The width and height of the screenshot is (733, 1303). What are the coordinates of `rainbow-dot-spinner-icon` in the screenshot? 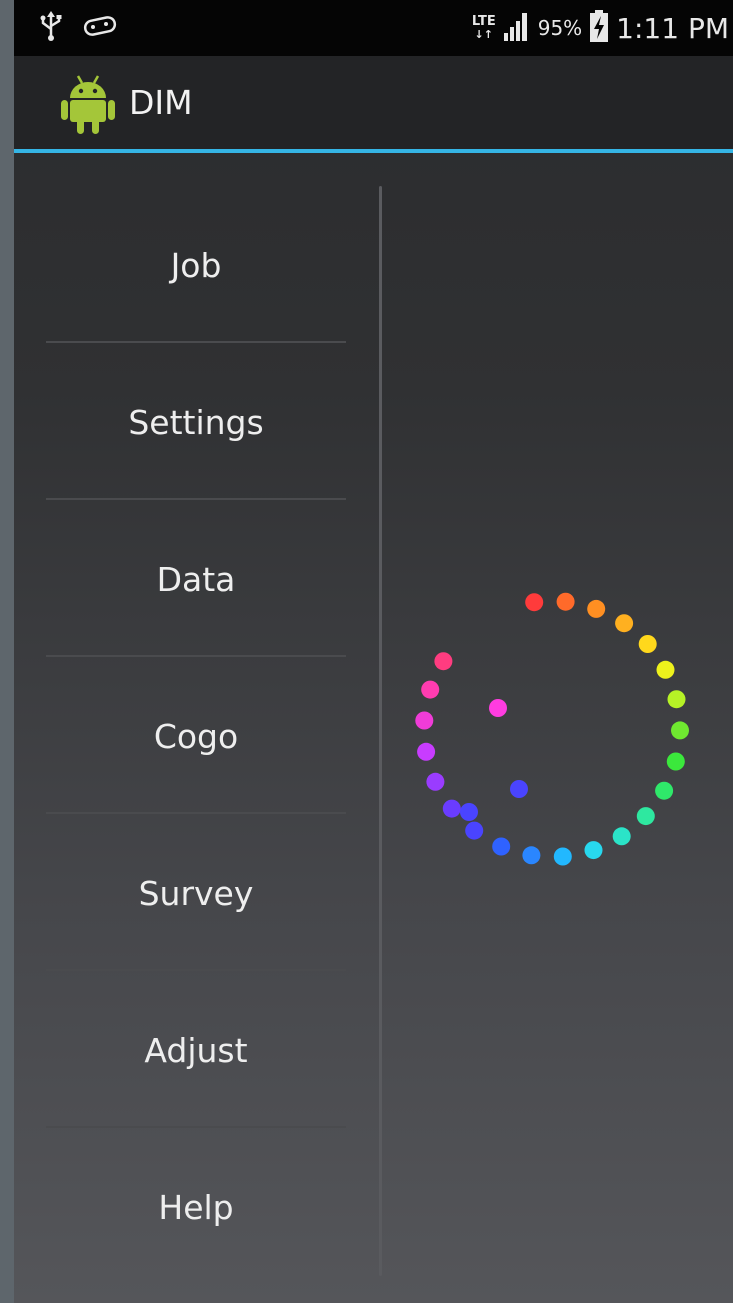 It's located at (552, 729).